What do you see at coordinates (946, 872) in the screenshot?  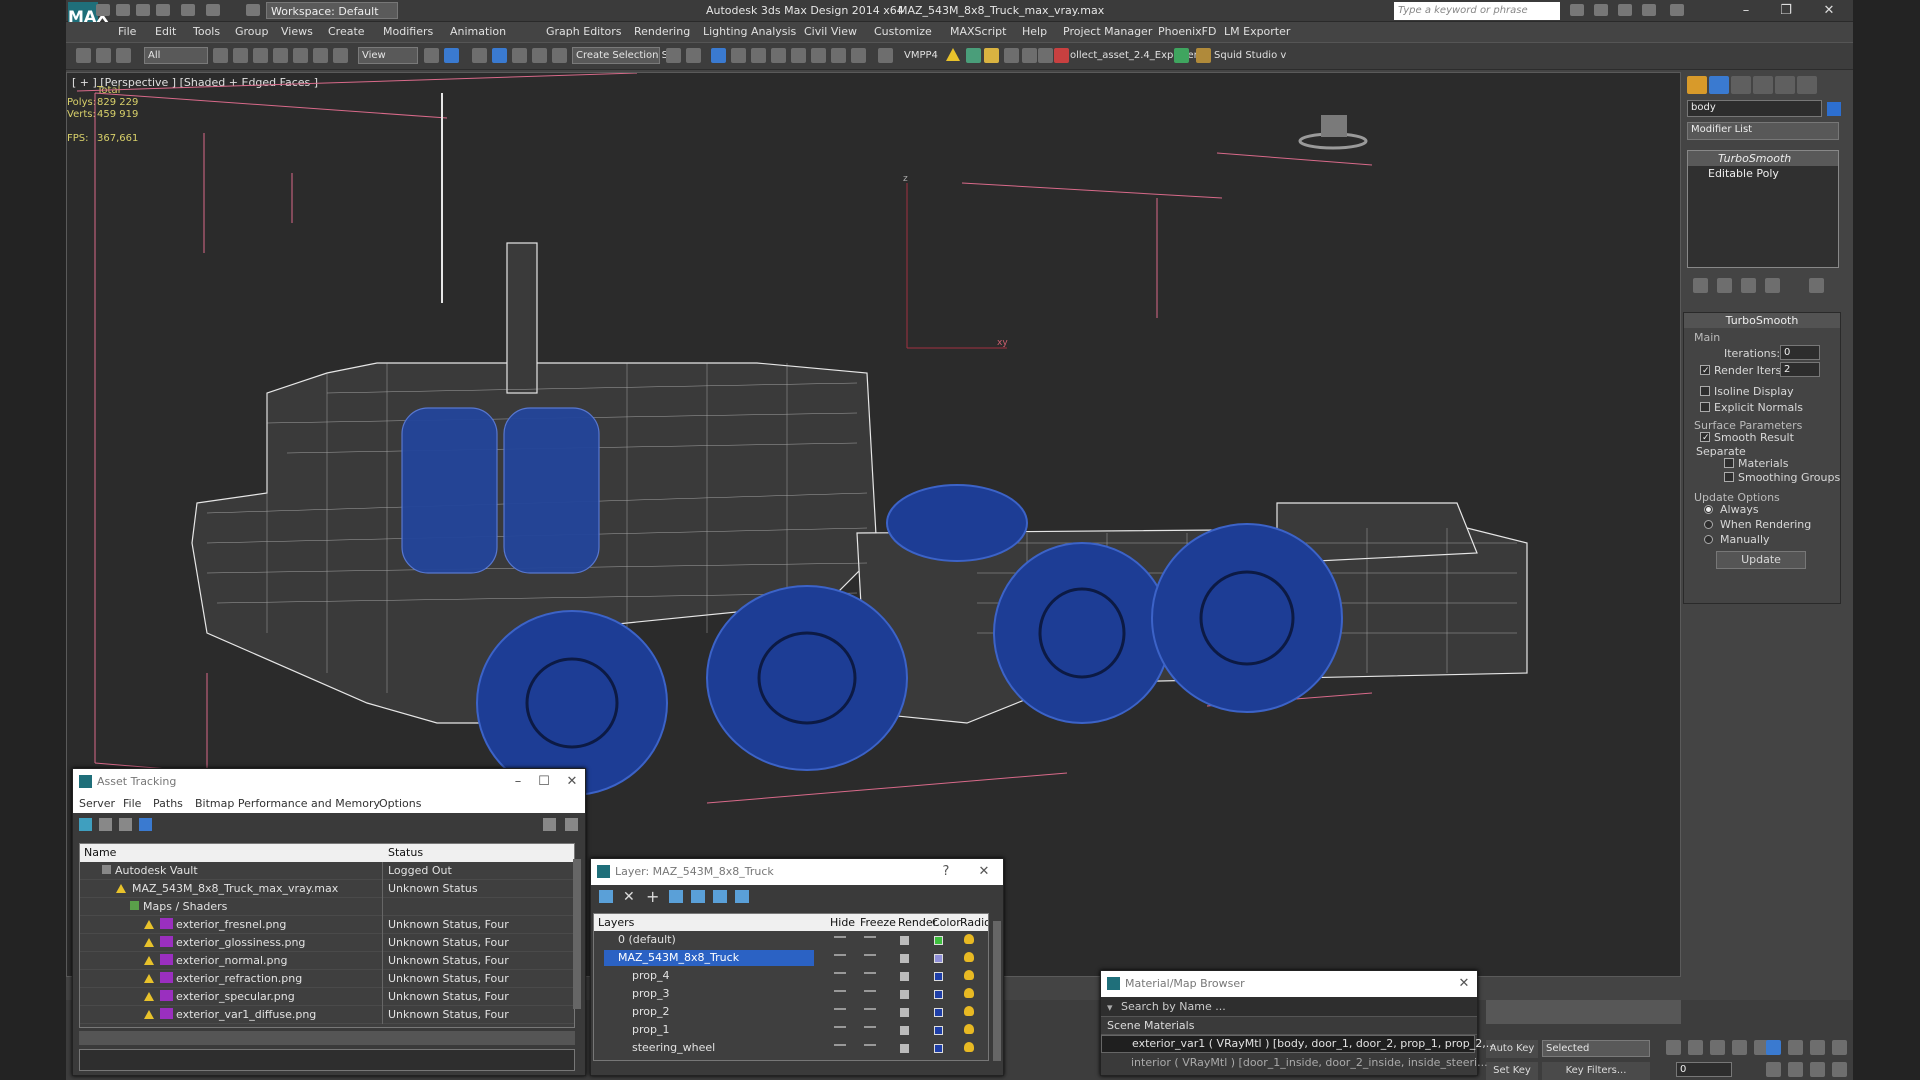 I see `layer-help-button: ?` at bounding box center [946, 872].